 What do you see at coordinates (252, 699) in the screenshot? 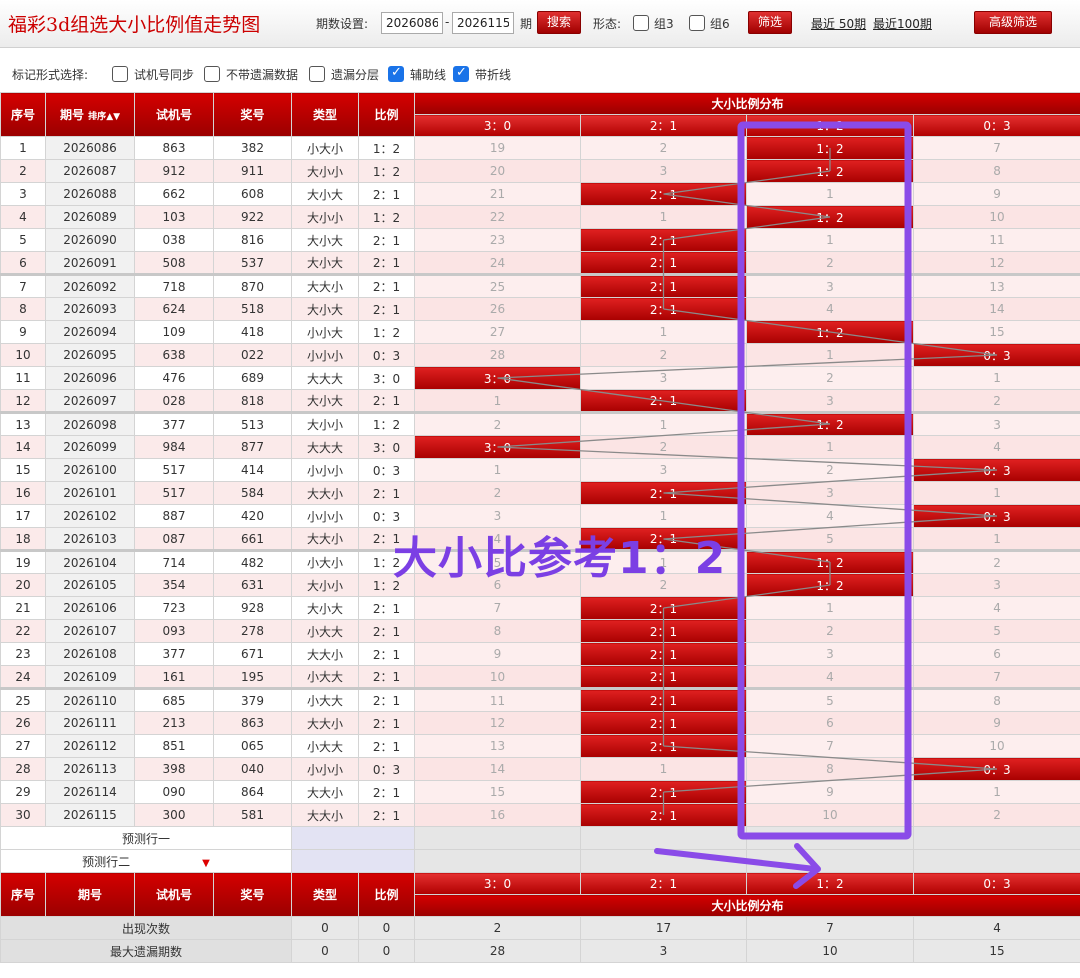
I see `row-prize-number: 379` at bounding box center [252, 699].